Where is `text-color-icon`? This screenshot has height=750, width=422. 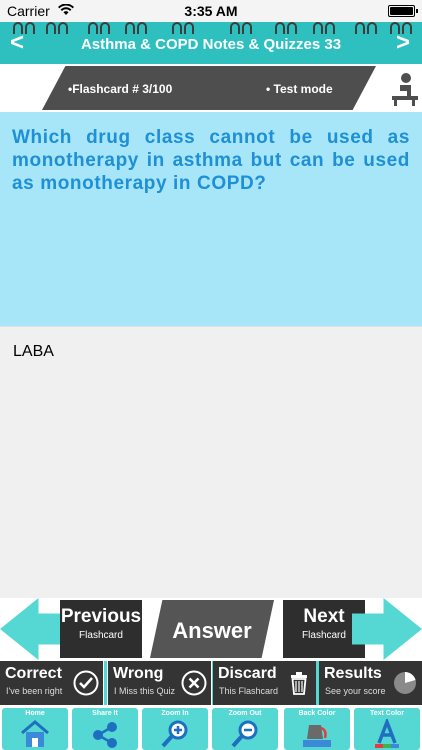
text-color-icon is located at coordinates (387, 733).